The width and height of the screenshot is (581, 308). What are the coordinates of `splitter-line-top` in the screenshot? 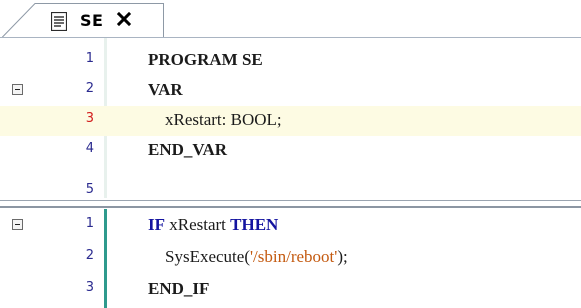 It's located at (290, 200).